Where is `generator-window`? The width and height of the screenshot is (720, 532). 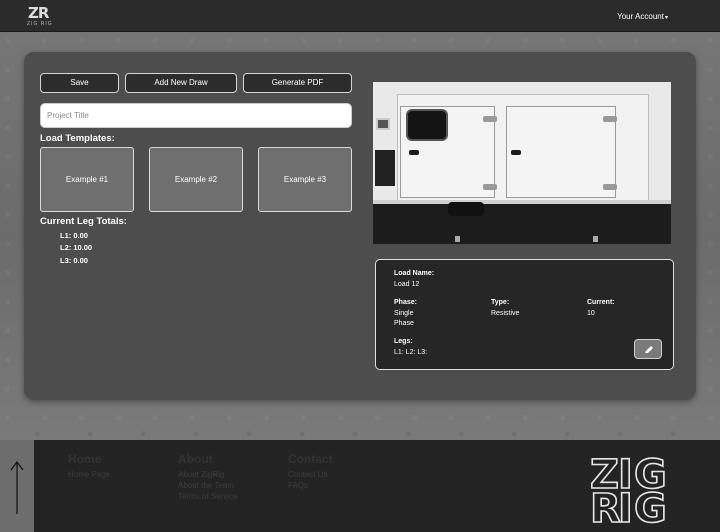
generator-window is located at coordinates (427, 125).